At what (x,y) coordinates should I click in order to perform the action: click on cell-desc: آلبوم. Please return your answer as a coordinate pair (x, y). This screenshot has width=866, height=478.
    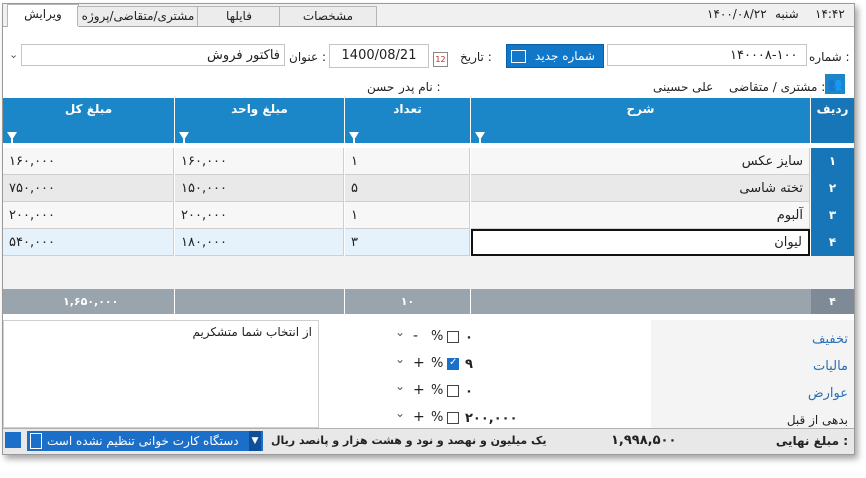
    Looking at the image, I should click on (640, 215).